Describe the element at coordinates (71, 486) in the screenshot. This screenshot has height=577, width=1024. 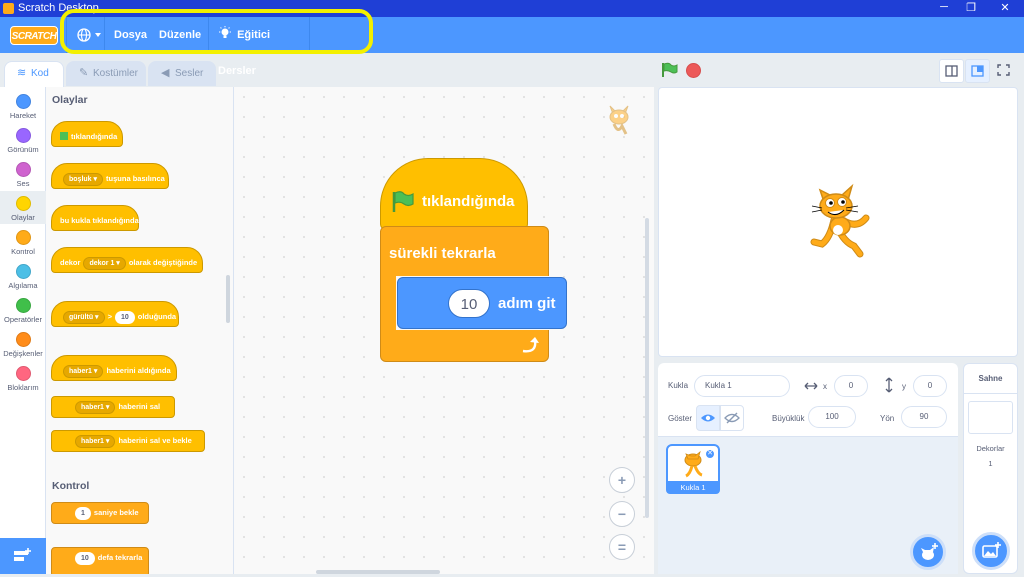
I see `palette-heading-control: Kontrol` at that location.